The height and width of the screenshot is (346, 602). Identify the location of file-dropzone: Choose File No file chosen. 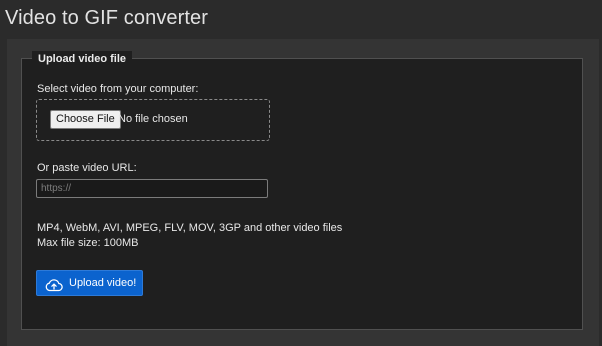
(153, 120).